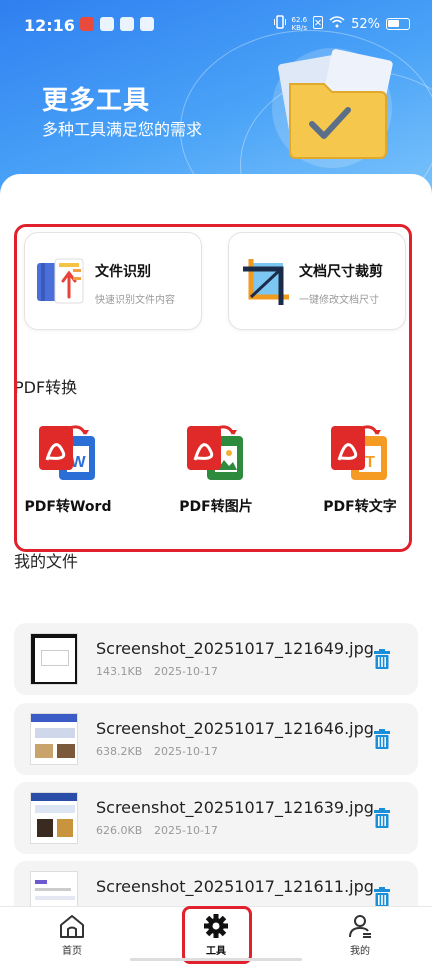  I want to click on status-right: 62.6 KB/s 52%, so click(341, 24).